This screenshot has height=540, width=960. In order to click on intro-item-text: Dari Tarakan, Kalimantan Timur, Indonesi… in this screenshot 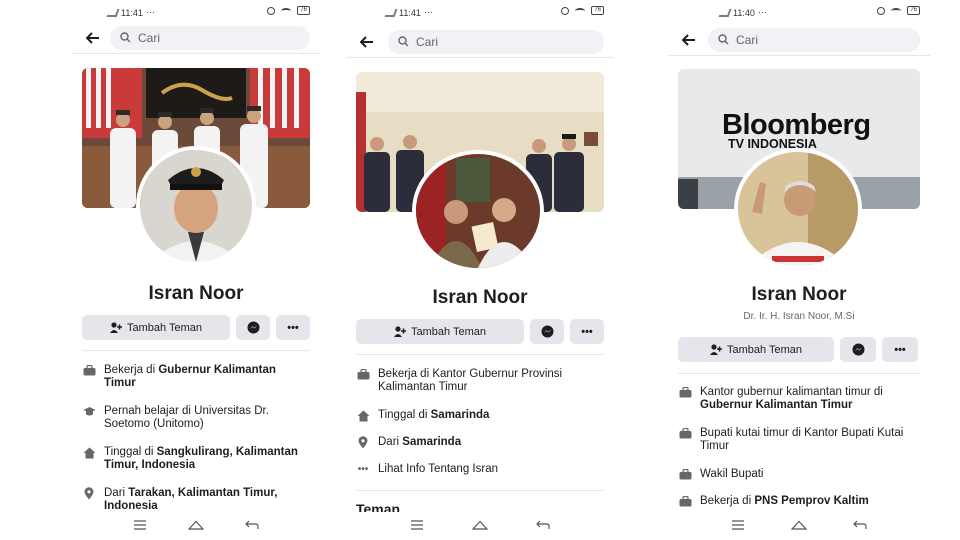, I will do `click(191, 499)`.